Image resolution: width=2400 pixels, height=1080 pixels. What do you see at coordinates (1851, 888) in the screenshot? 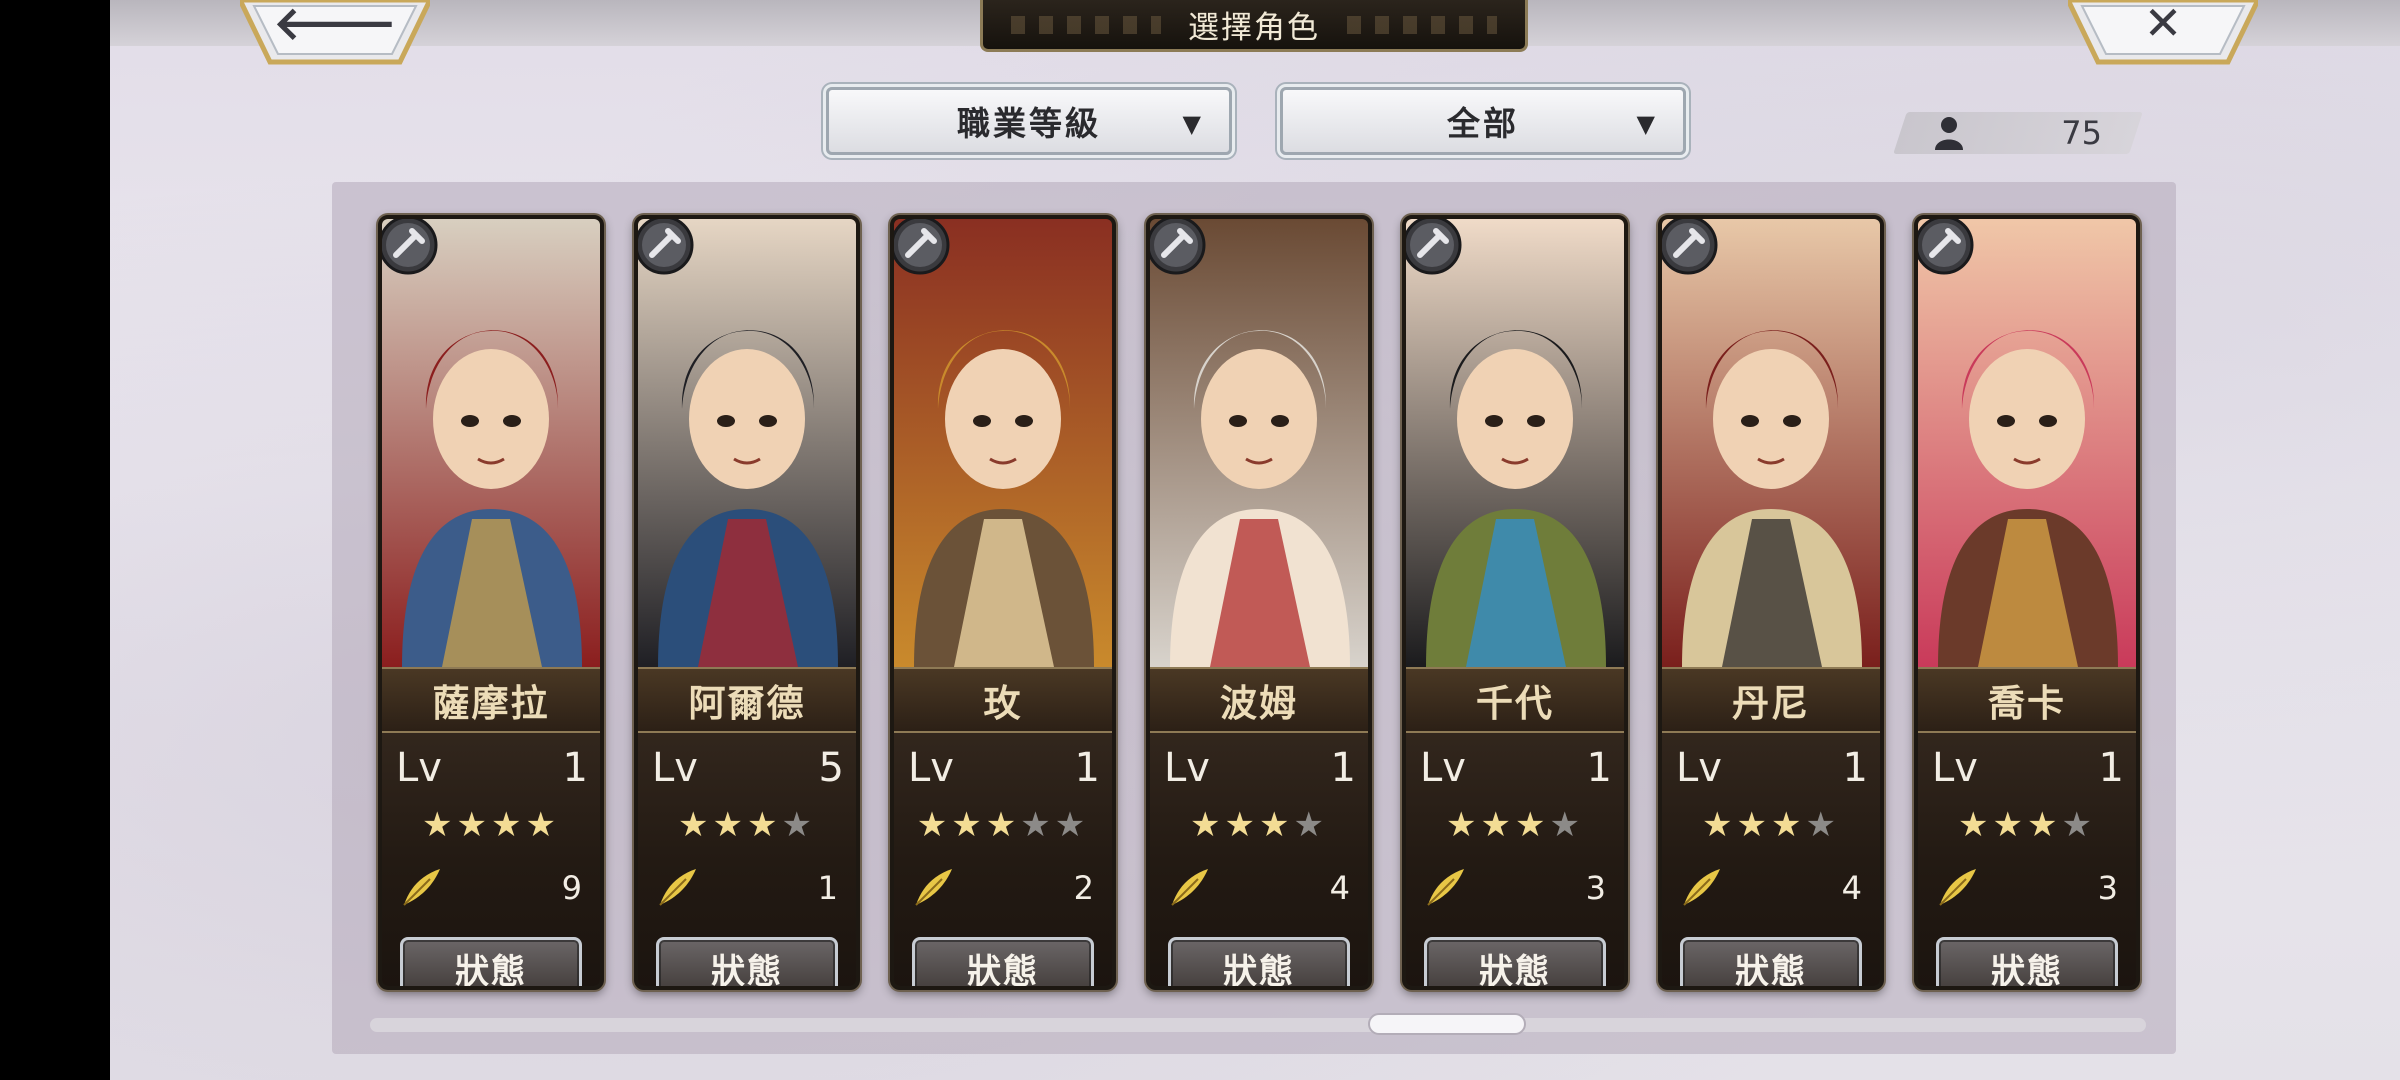
I see `fragment-count: 4` at bounding box center [1851, 888].